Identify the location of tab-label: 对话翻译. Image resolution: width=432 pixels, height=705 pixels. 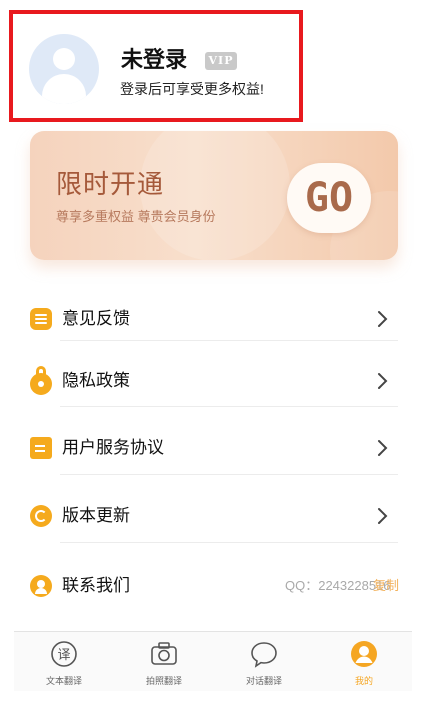
(263, 681).